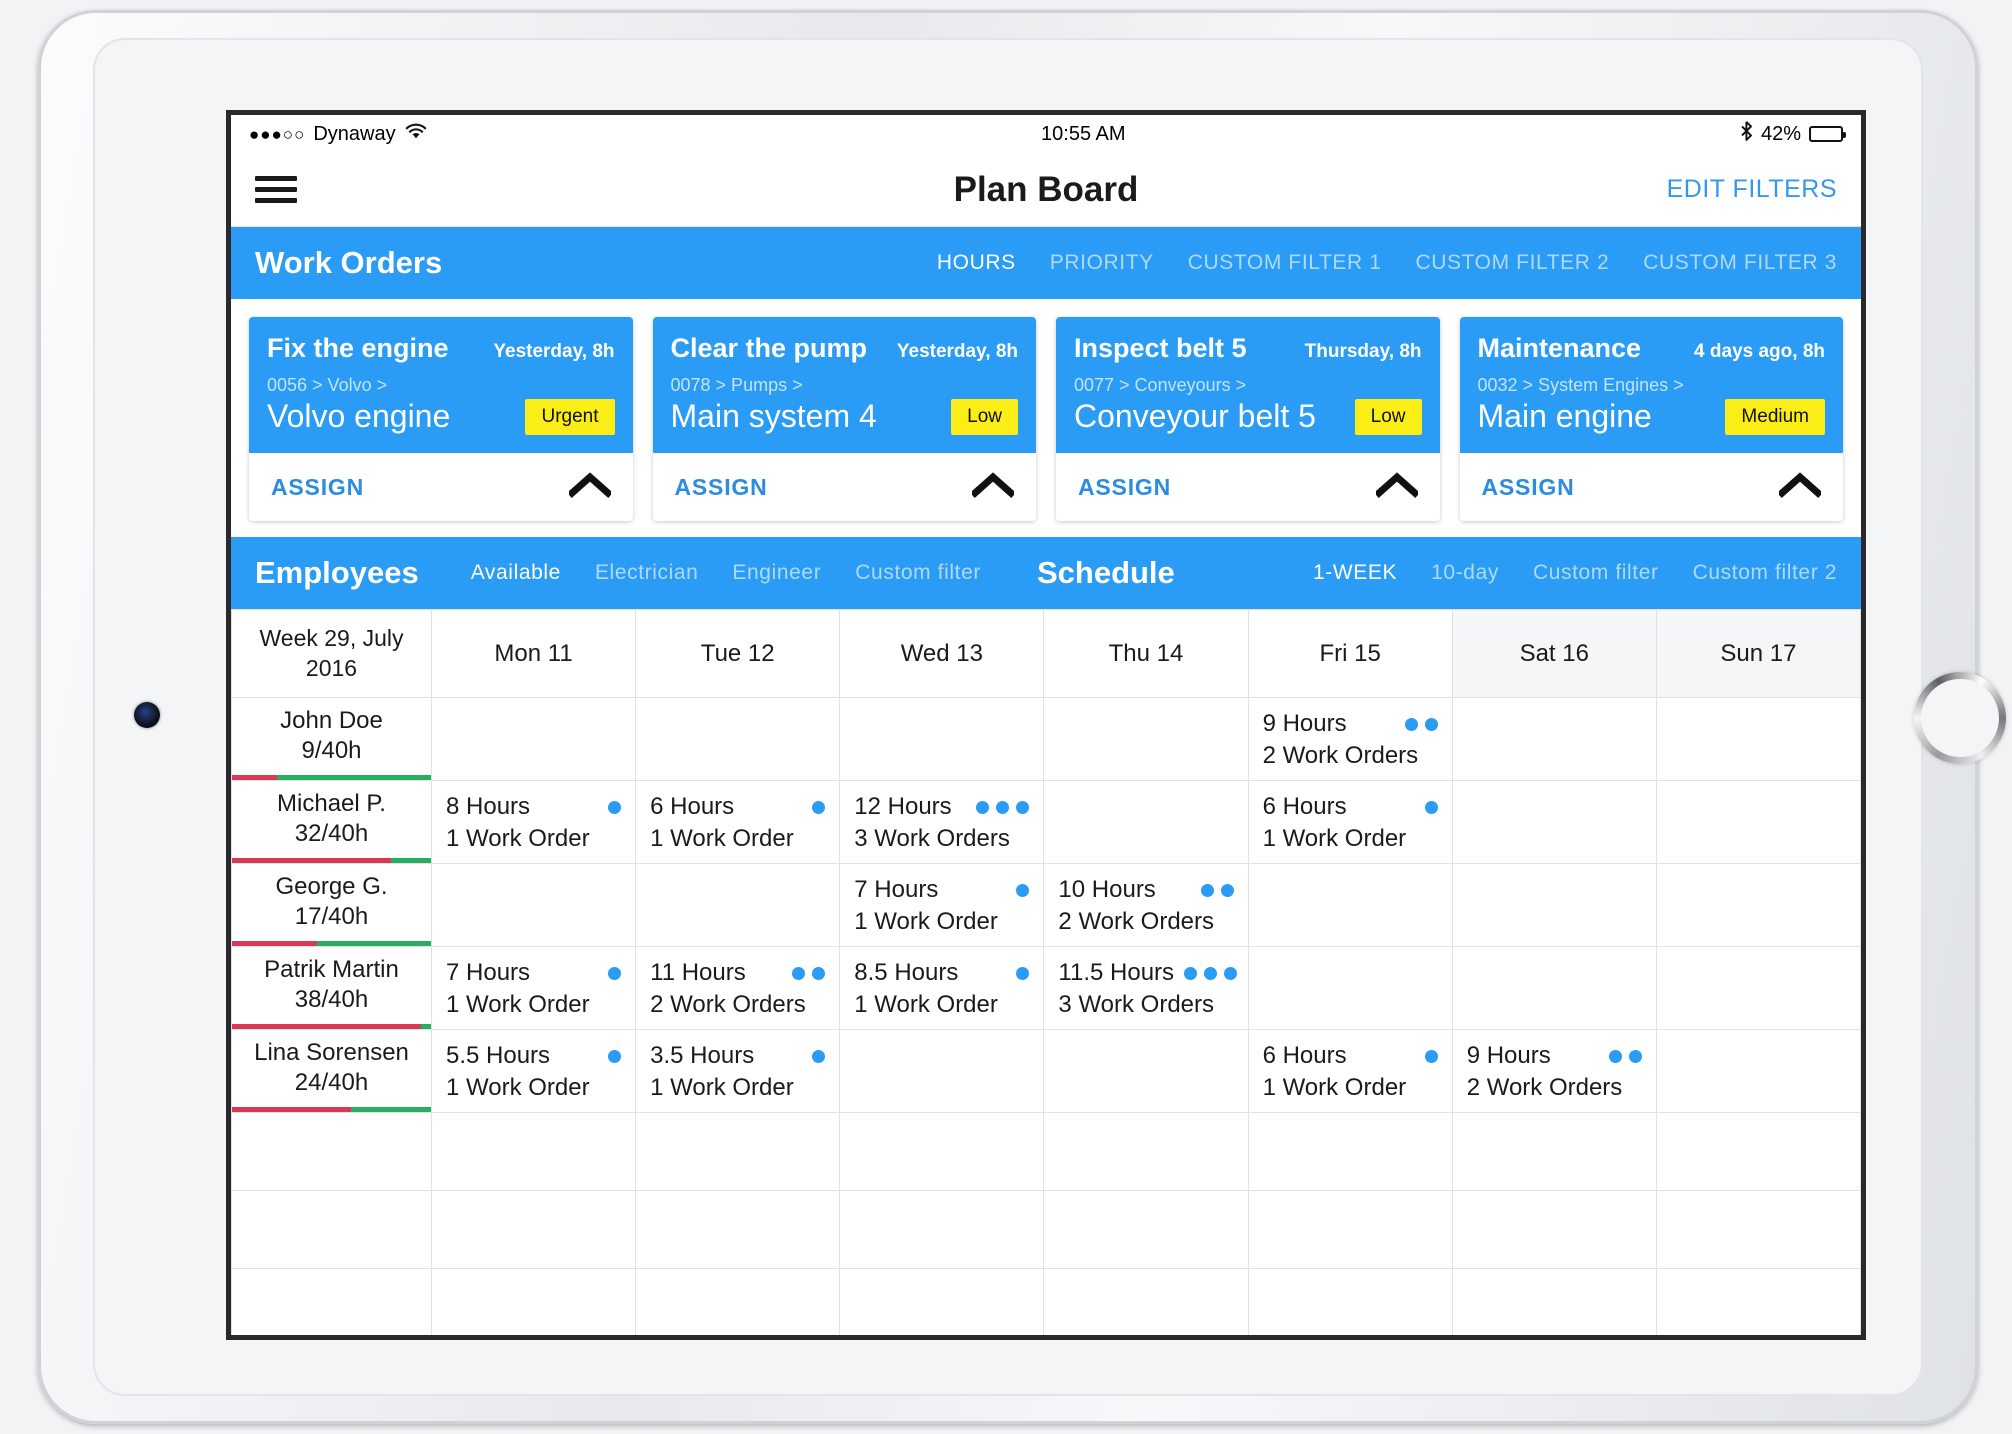  I want to click on schedule-assignment-cell: 8.5 Hours 1 Work Order, so click(942, 988).